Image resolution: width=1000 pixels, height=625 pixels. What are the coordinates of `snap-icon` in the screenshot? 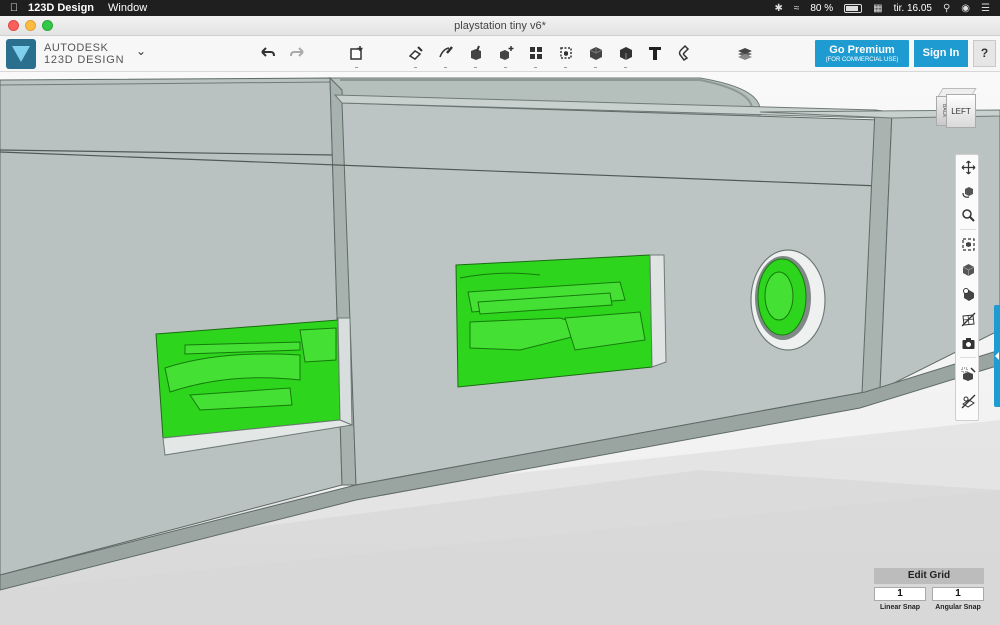 It's located at (685, 53).